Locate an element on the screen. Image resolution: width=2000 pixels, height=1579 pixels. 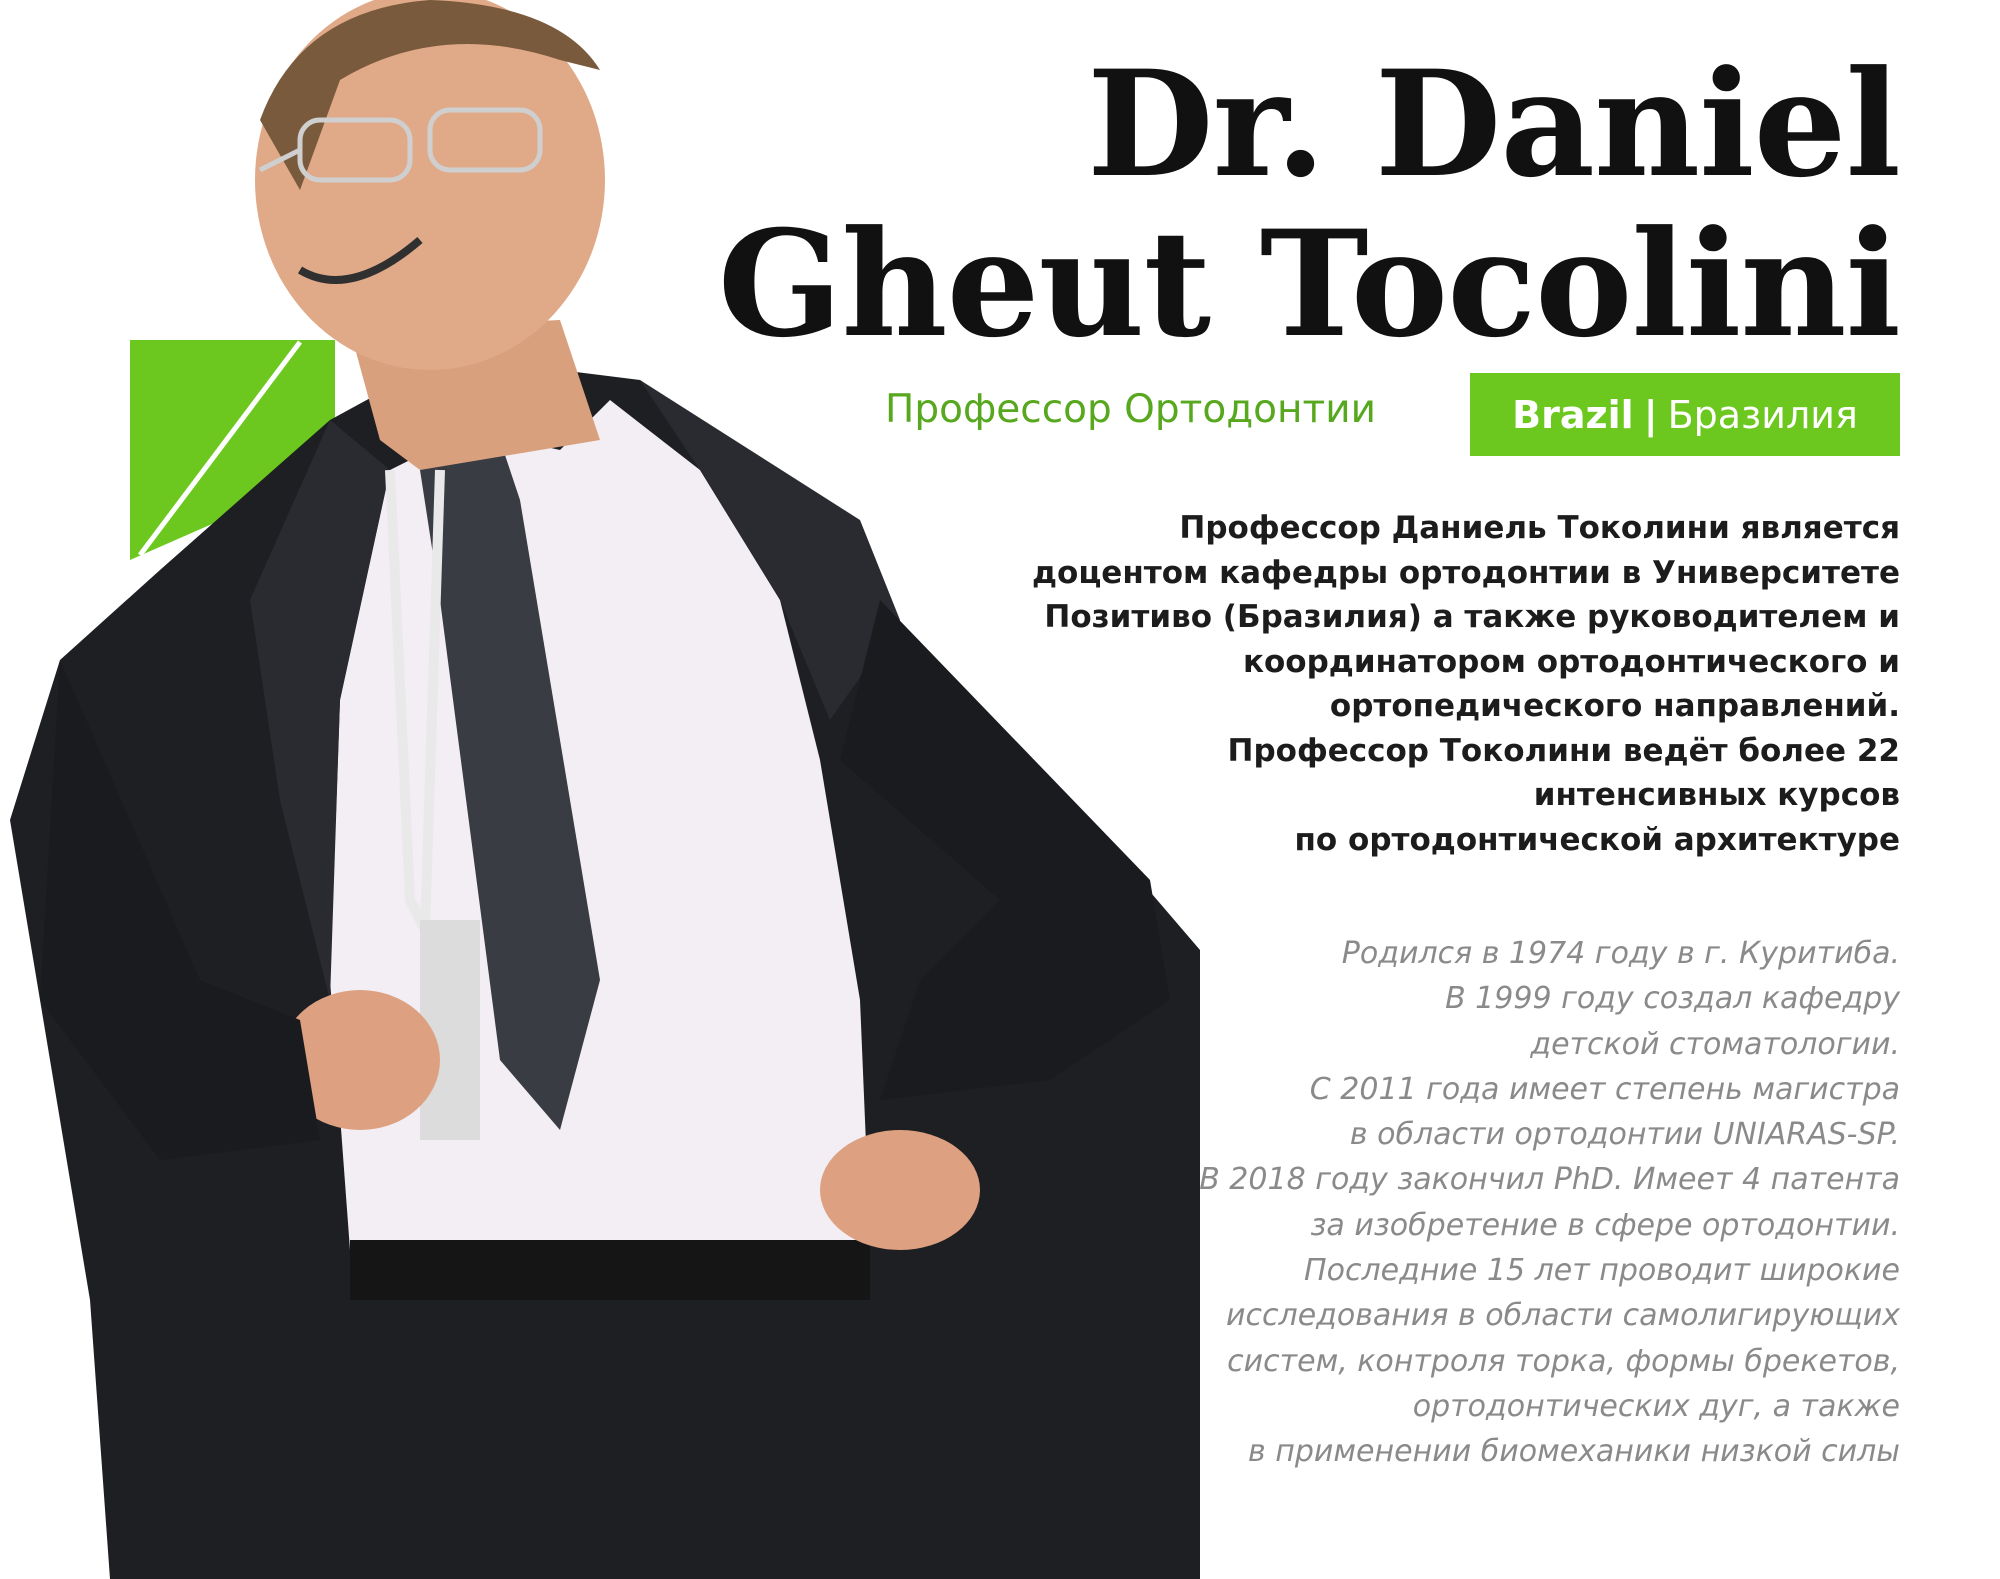
speaker-name: Dr. Daniel Gheut Tocolini is located at coordinates (1309, 204).